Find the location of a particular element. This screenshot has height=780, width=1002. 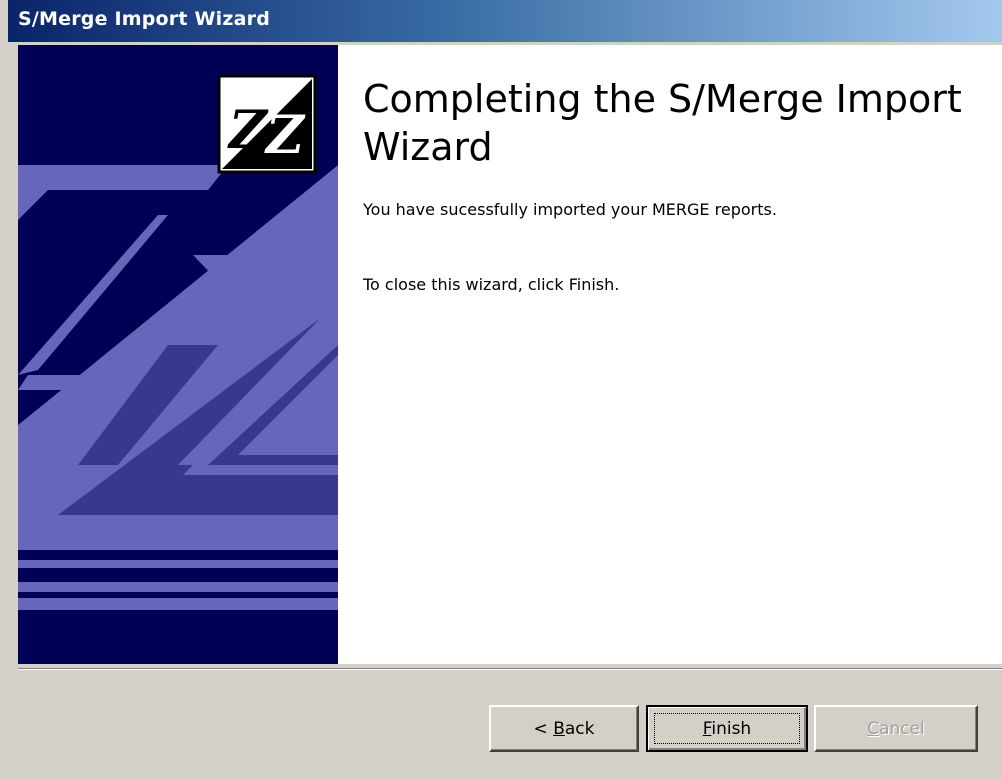

zz-logo-icon: Z Z is located at coordinates (267, 124).